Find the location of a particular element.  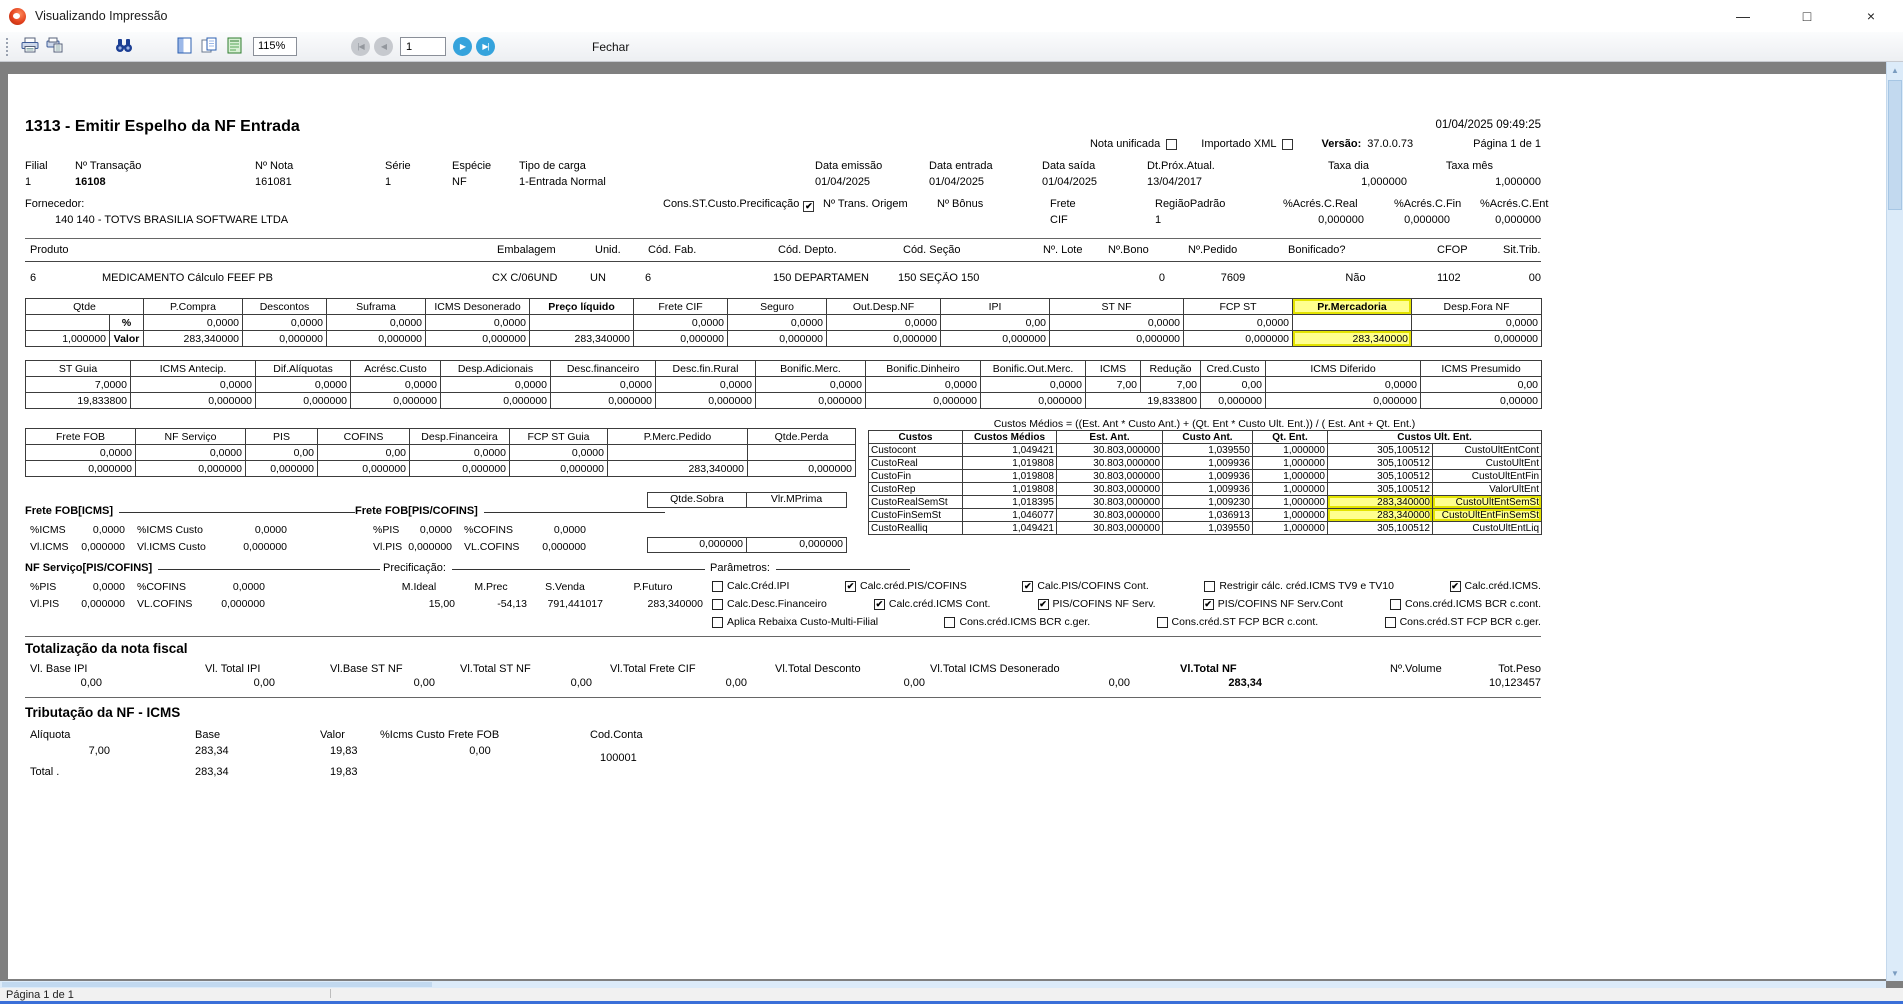

close-preview-button: Fechar is located at coordinates (610, 47).